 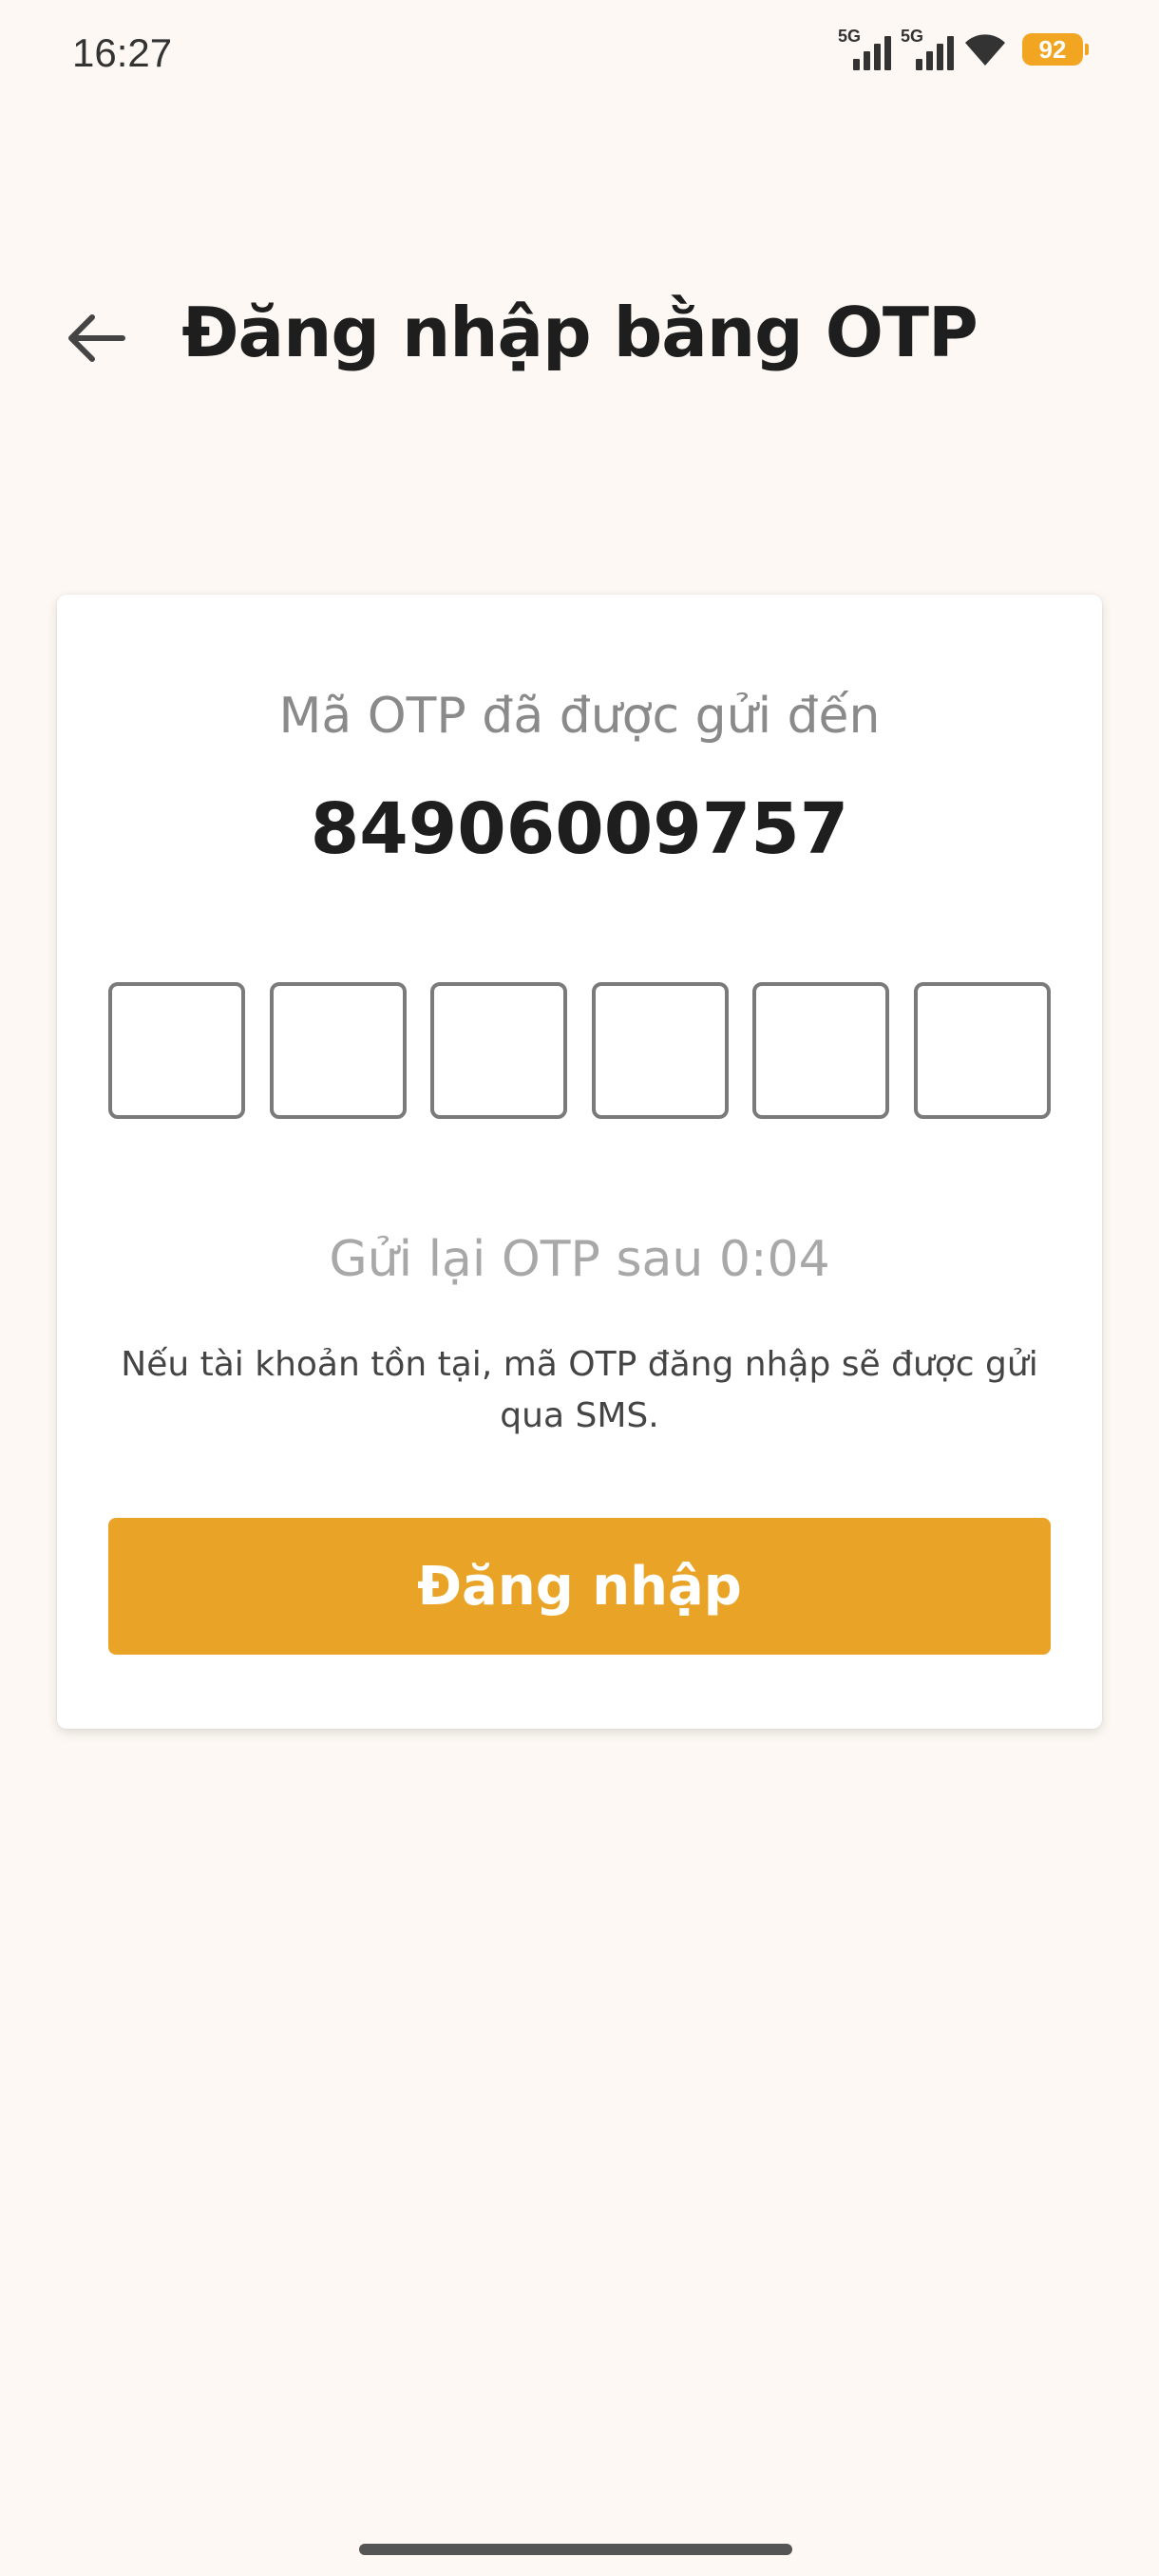 I want to click on wifi-icon, so click(x=985, y=49).